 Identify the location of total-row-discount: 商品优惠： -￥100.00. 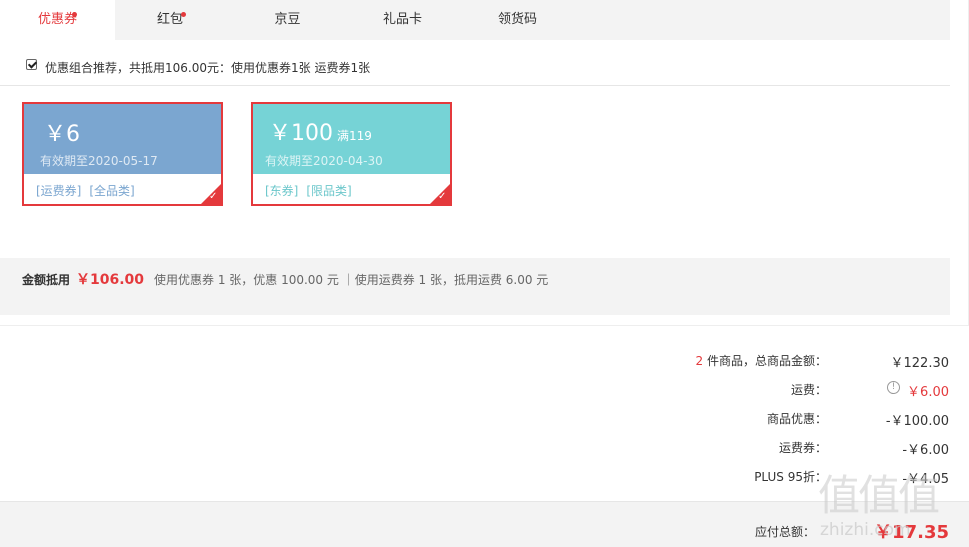
(484, 420).